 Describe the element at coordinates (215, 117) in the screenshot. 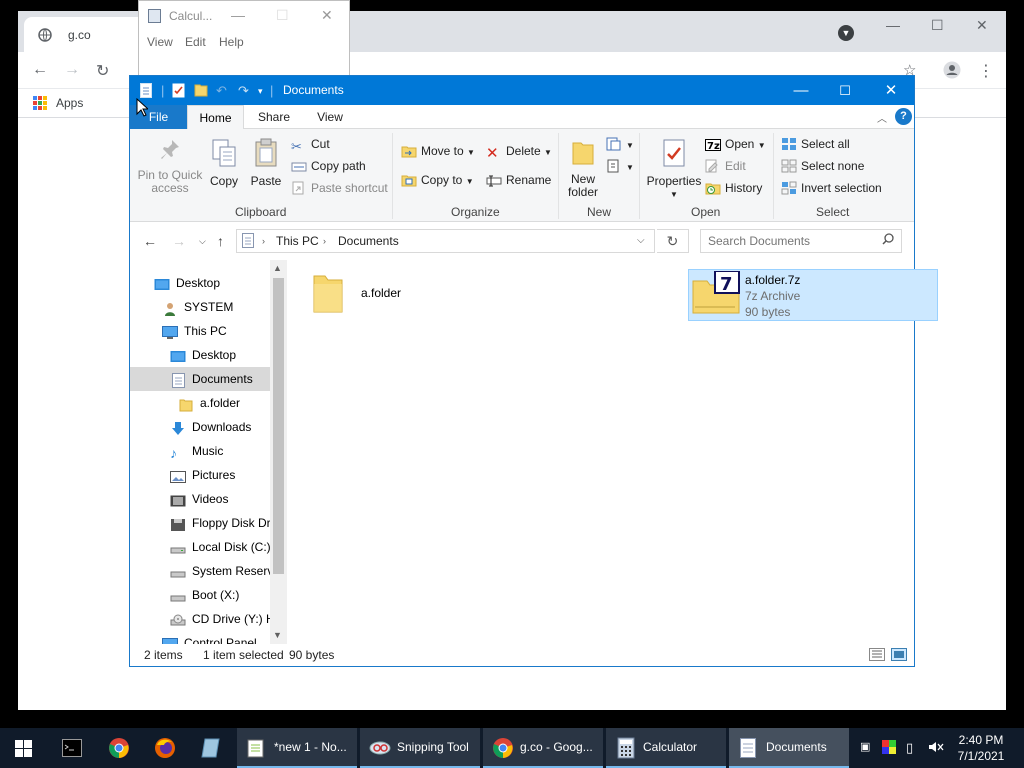

I see `tab-home: Home` at that location.